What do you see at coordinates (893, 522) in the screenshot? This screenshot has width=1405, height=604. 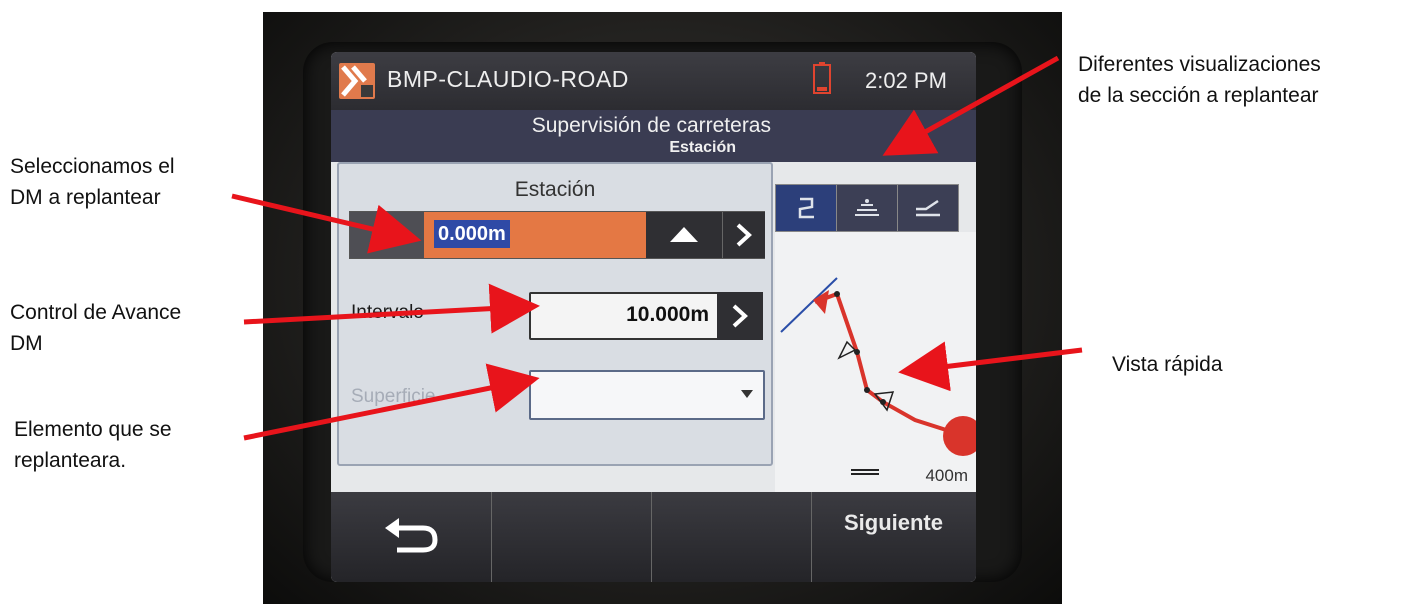 I see `next-button-label: Siguiente` at bounding box center [893, 522].